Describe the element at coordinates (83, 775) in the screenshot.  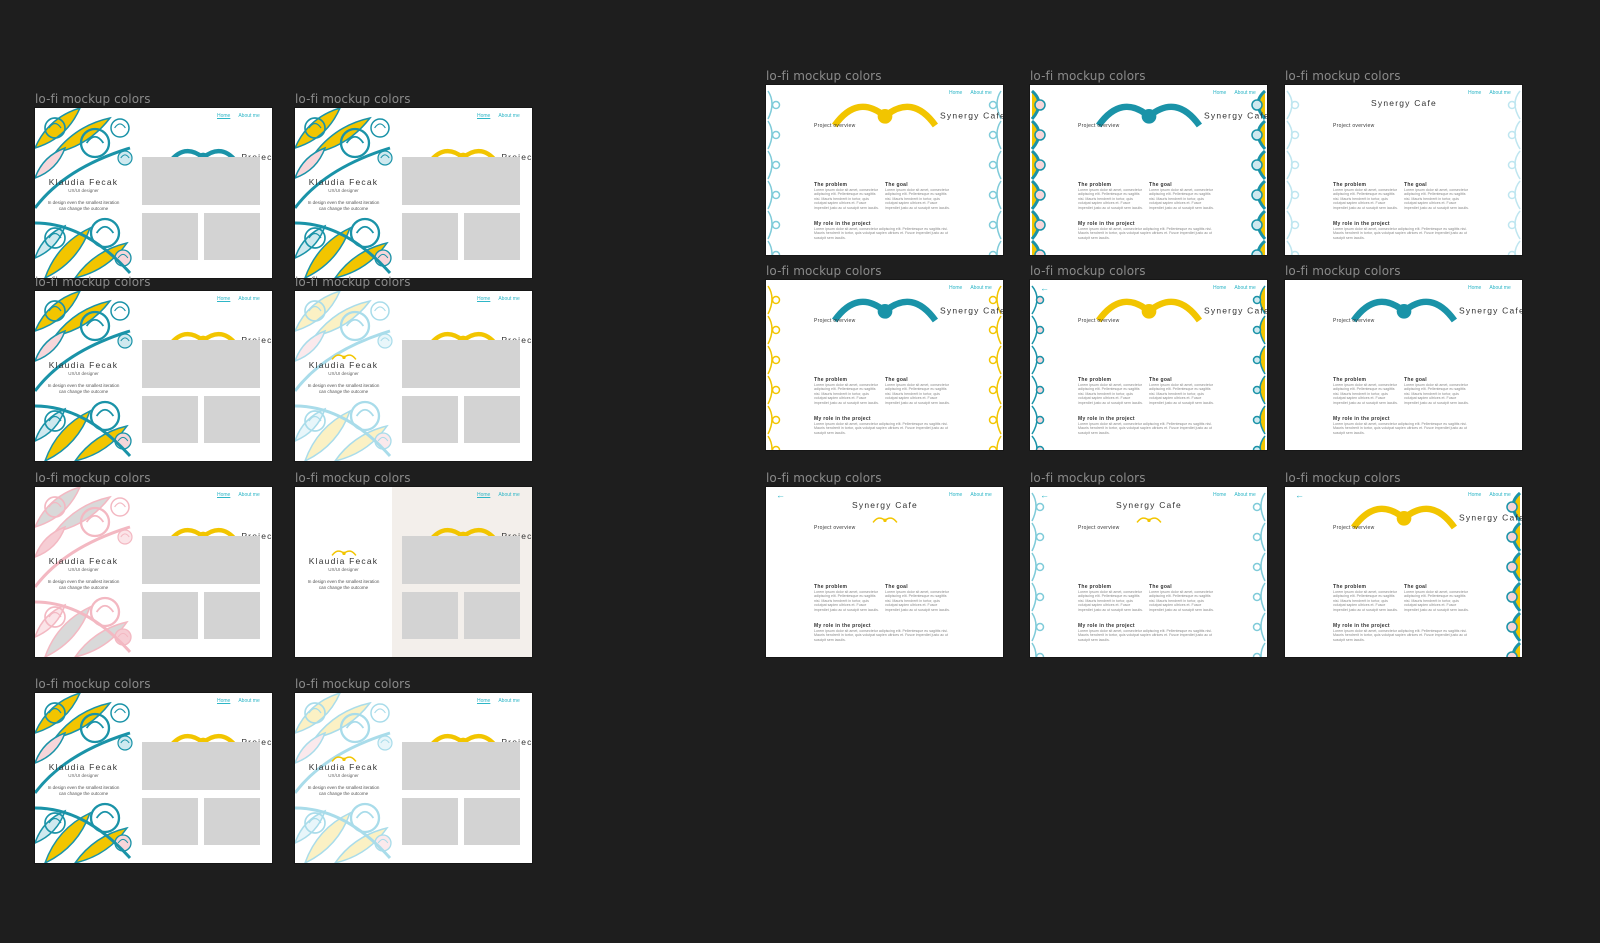
I see `designer-role: UX/UI designer` at that location.